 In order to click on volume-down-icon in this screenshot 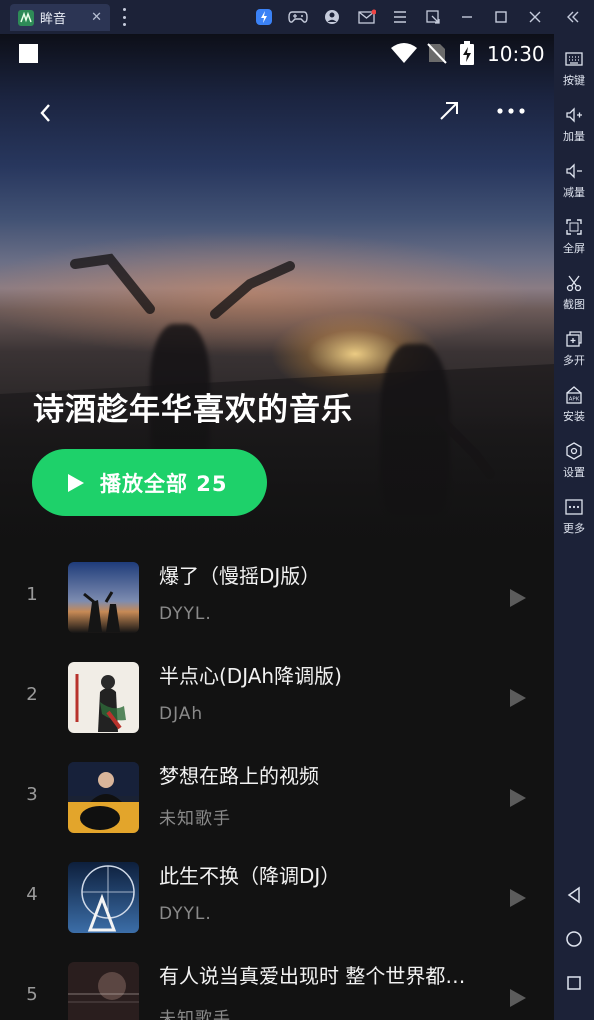, I will do `click(574, 171)`.